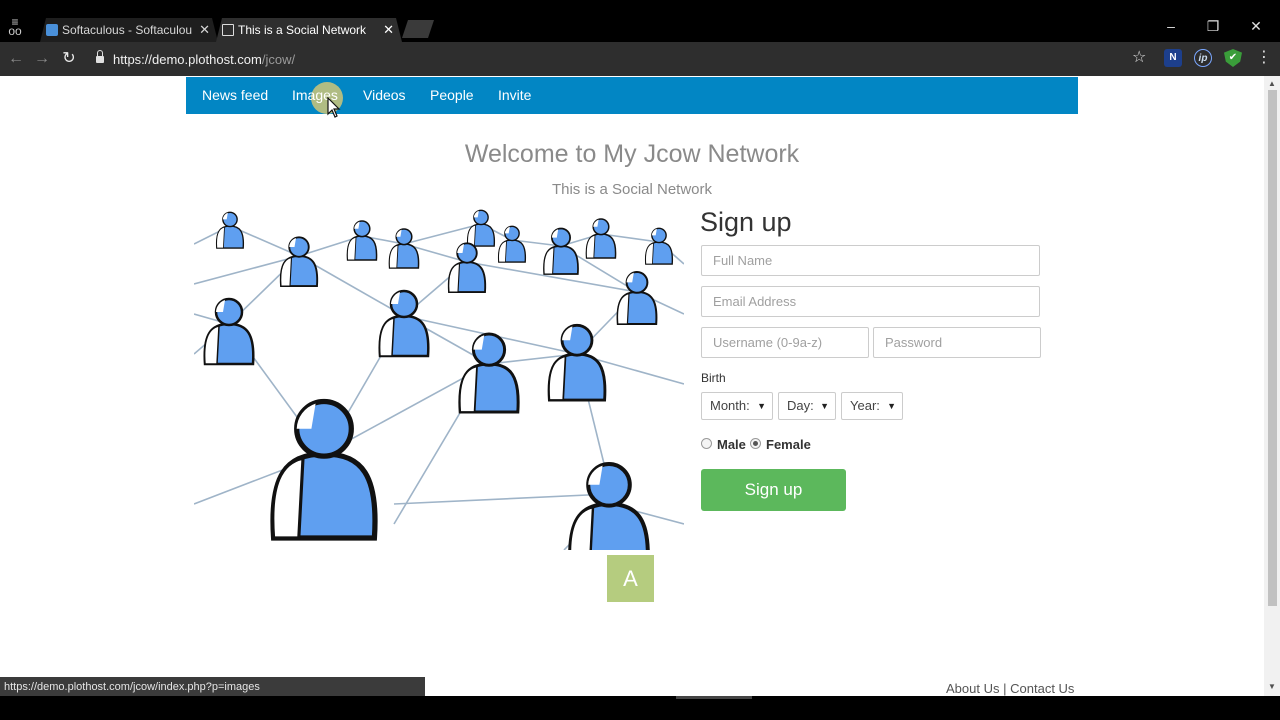 The image size is (1280, 720). What do you see at coordinates (785, 342) in the screenshot?
I see `username-input` at bounding box center [785, 342].